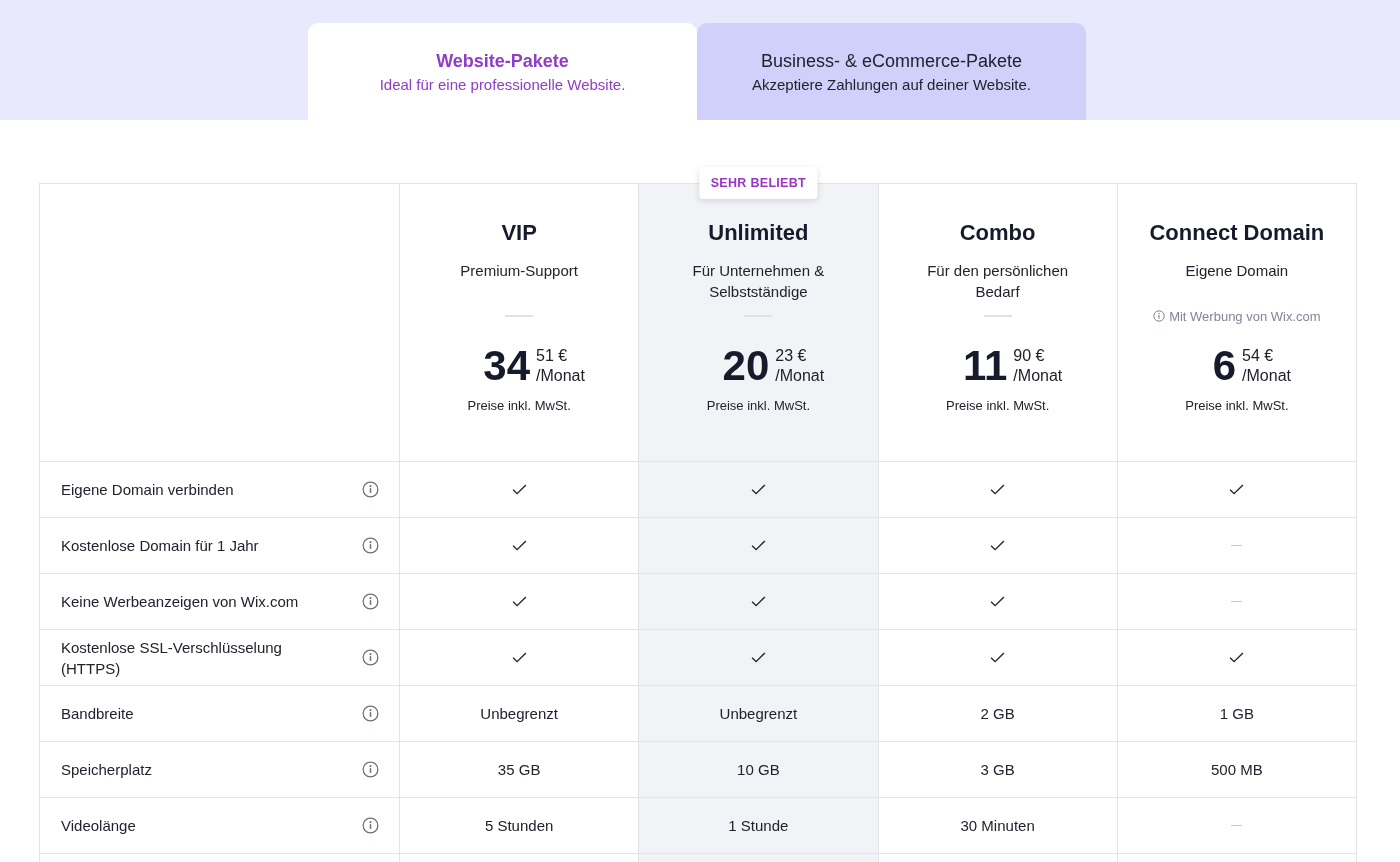 The image size is (1400, 862). Describe the element at coordinates (1224, 366) in the screenshot. I see `price-amount: 6` at that location.